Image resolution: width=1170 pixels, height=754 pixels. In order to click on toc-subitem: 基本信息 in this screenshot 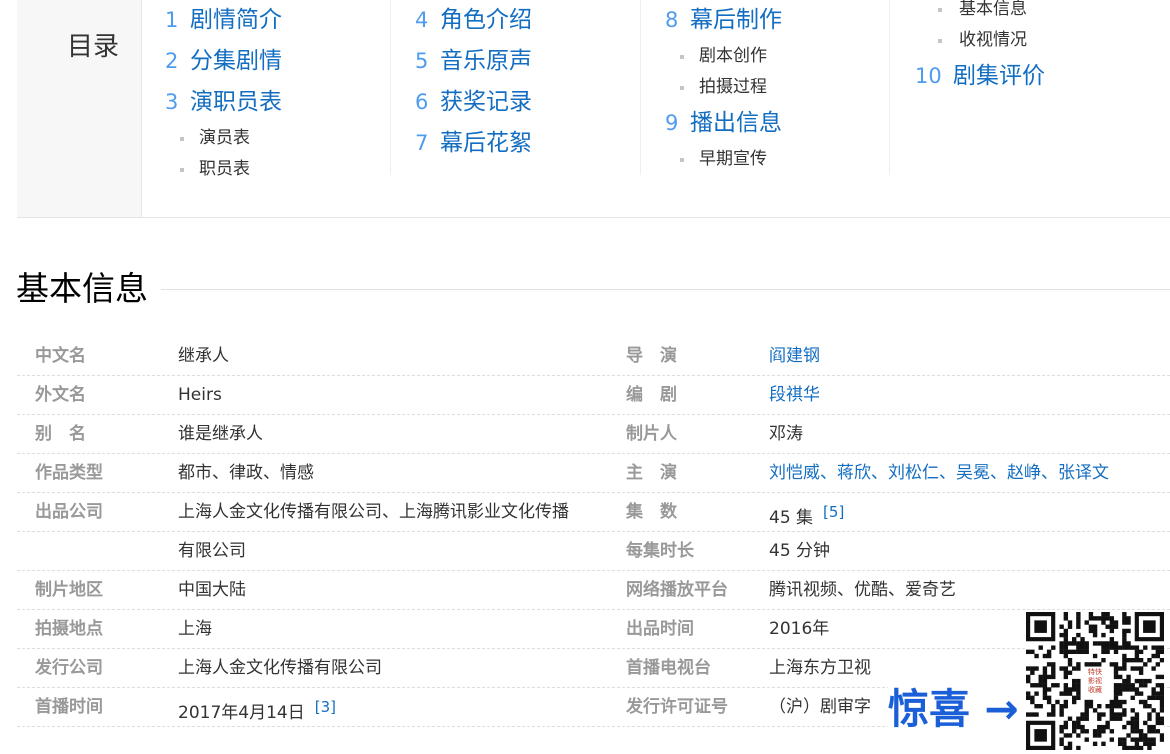, I will do `click(1035, 12)`.